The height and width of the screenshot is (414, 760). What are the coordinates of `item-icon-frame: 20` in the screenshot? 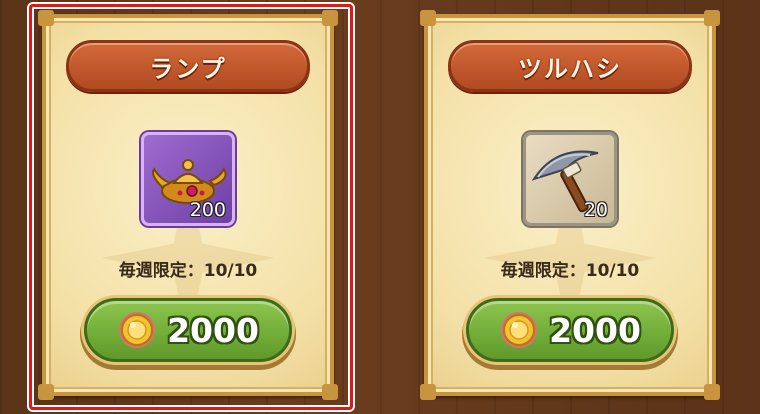 It's located at (570, 179).